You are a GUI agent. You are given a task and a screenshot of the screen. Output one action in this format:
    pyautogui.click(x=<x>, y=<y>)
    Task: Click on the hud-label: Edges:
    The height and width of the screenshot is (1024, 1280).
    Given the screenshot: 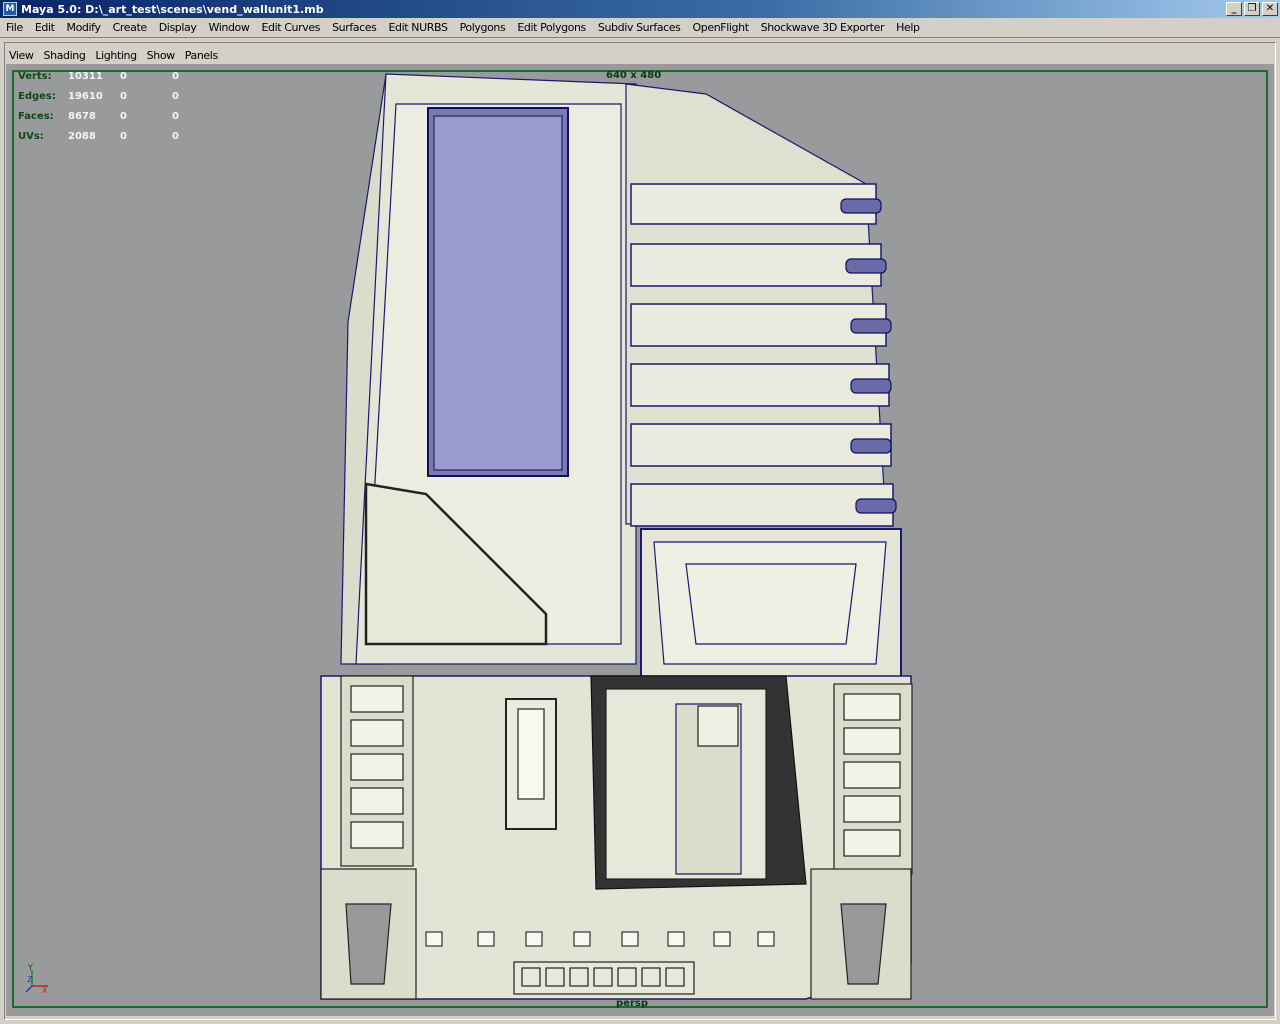 What is the action you would take?
    pyautogui.click(x=37, y=96)
    